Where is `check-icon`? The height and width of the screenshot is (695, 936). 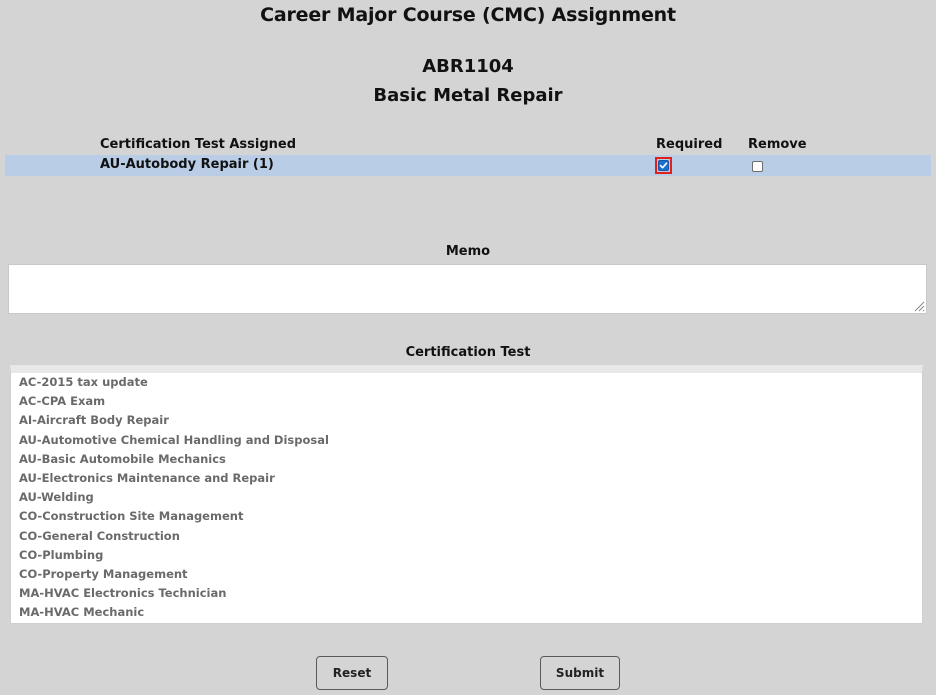
check-icon is located at coordinates (663, 165).